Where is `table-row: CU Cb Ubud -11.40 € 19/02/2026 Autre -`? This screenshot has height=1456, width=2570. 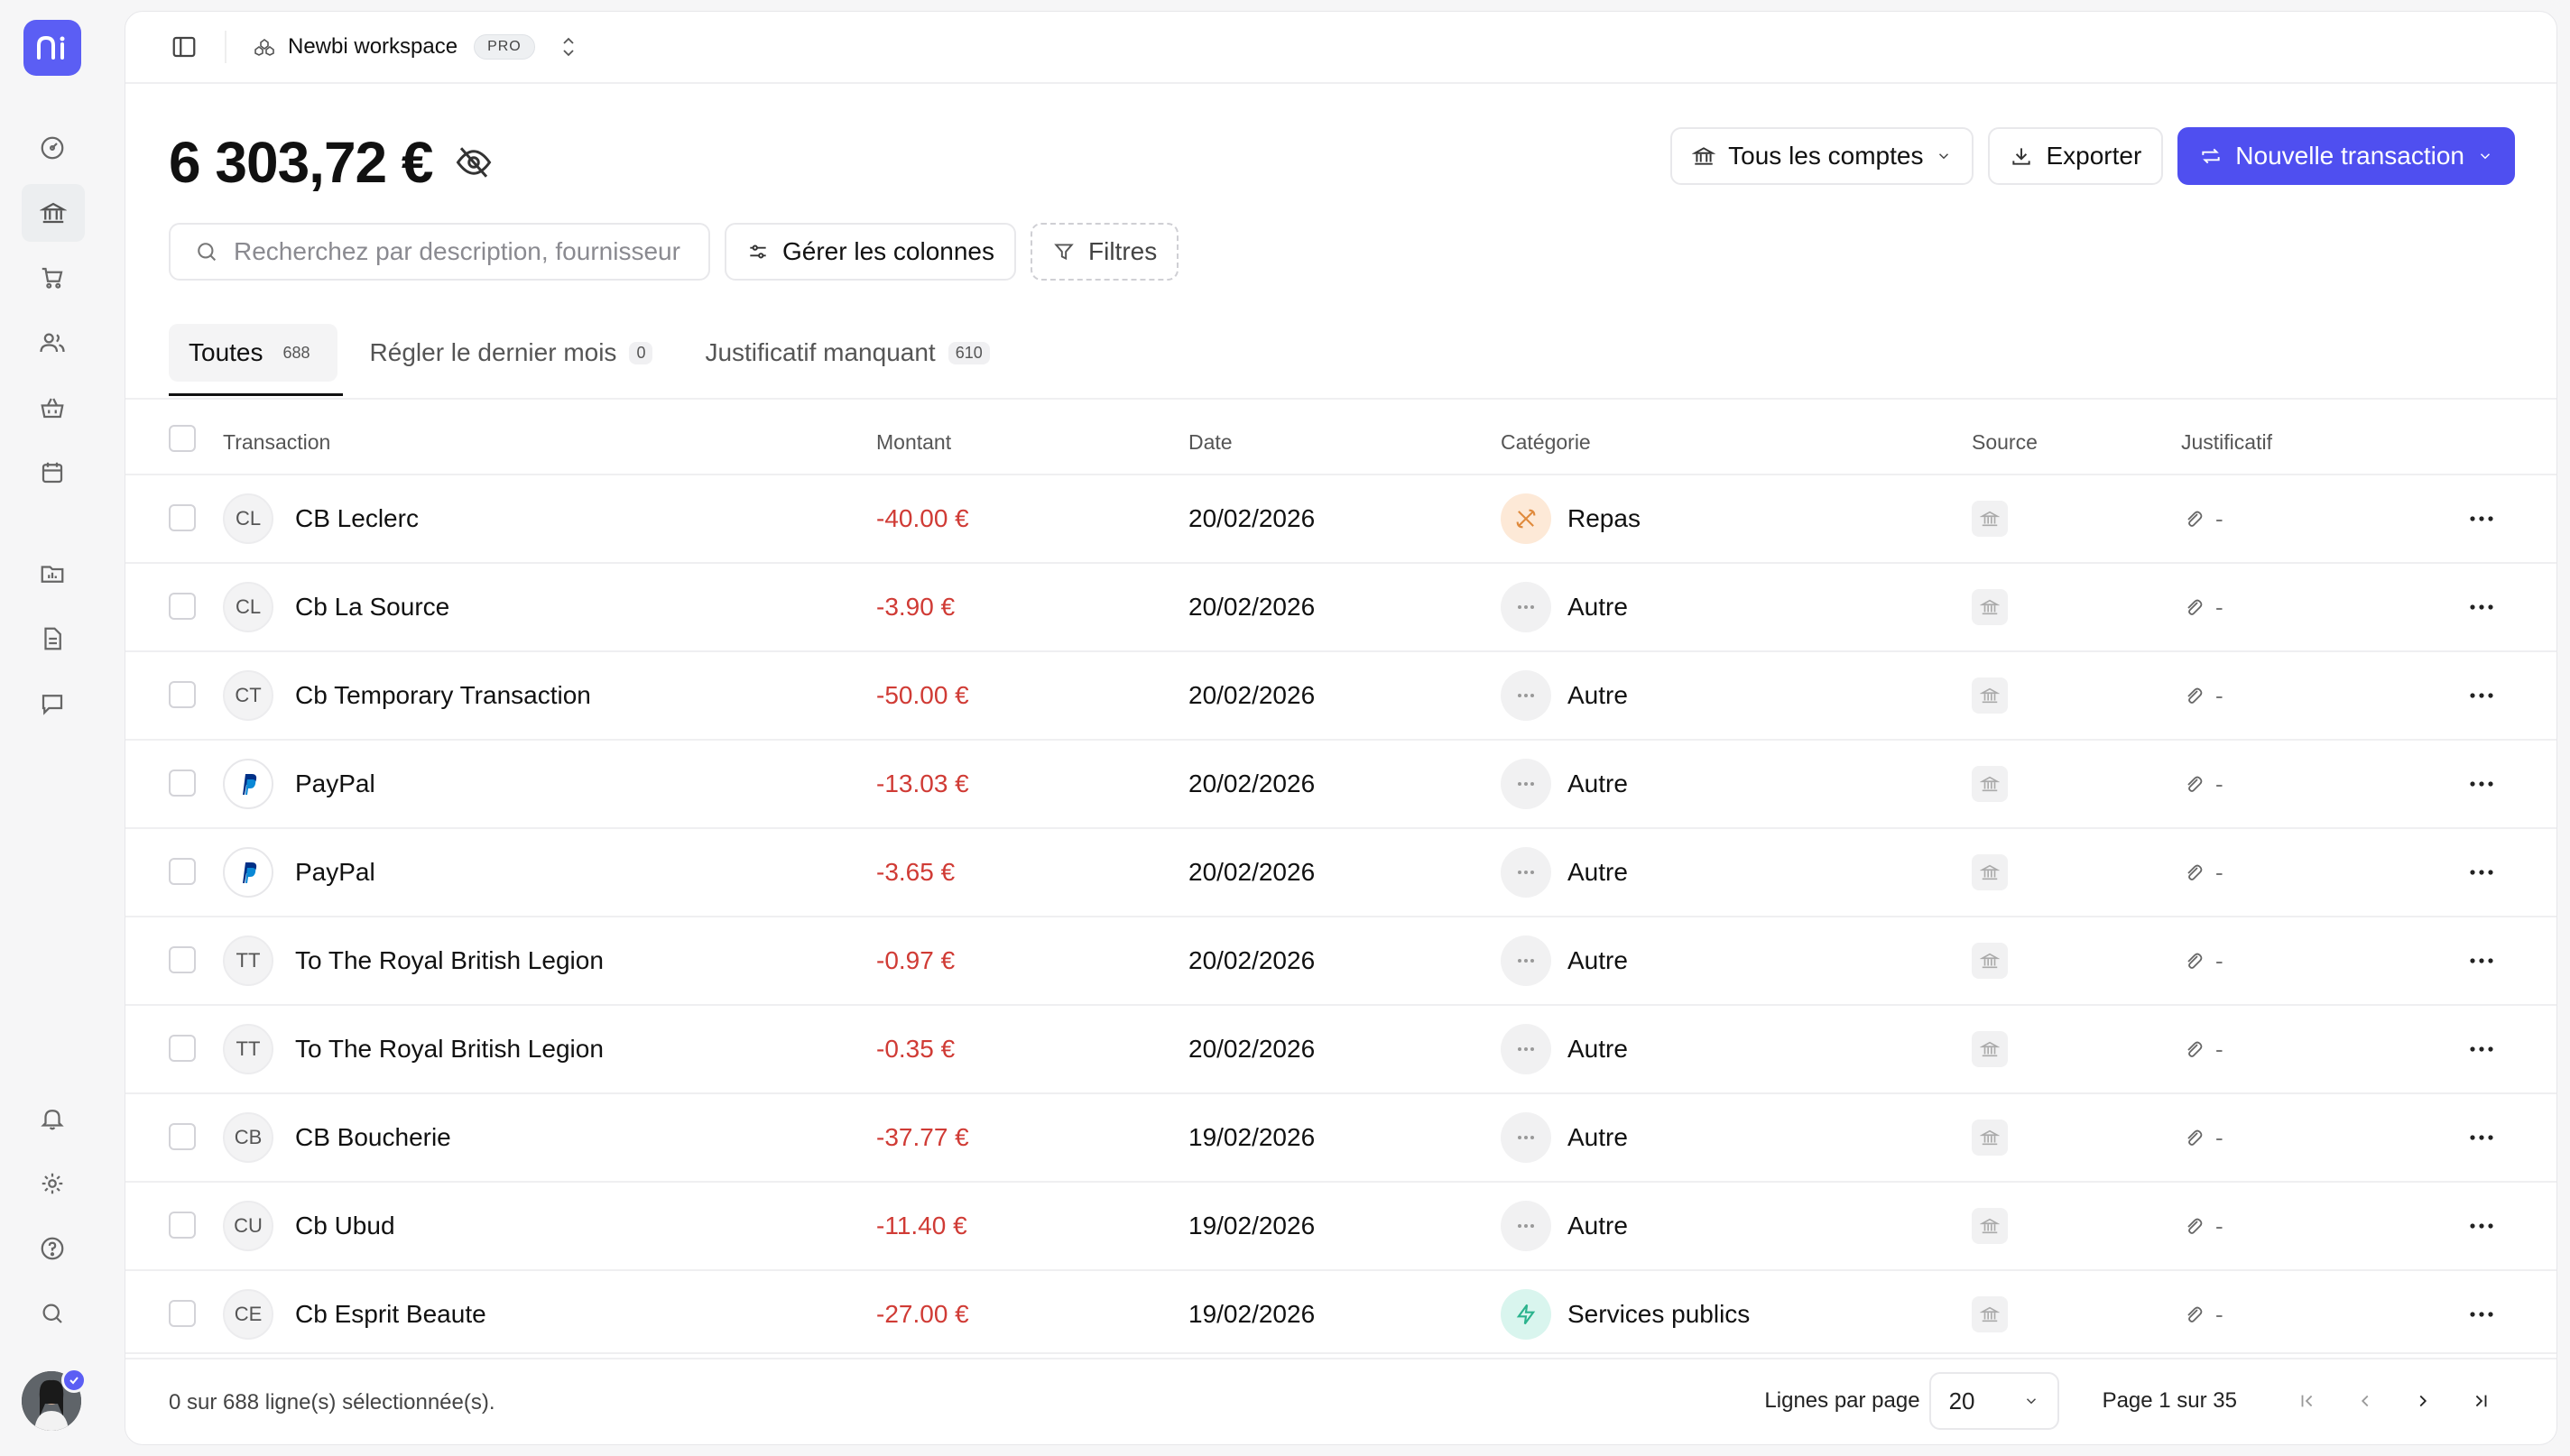
table-row: CU Cb Ubud -11.40 € 19/02/2026 Autre - is located at coordinates (1340, 1227).